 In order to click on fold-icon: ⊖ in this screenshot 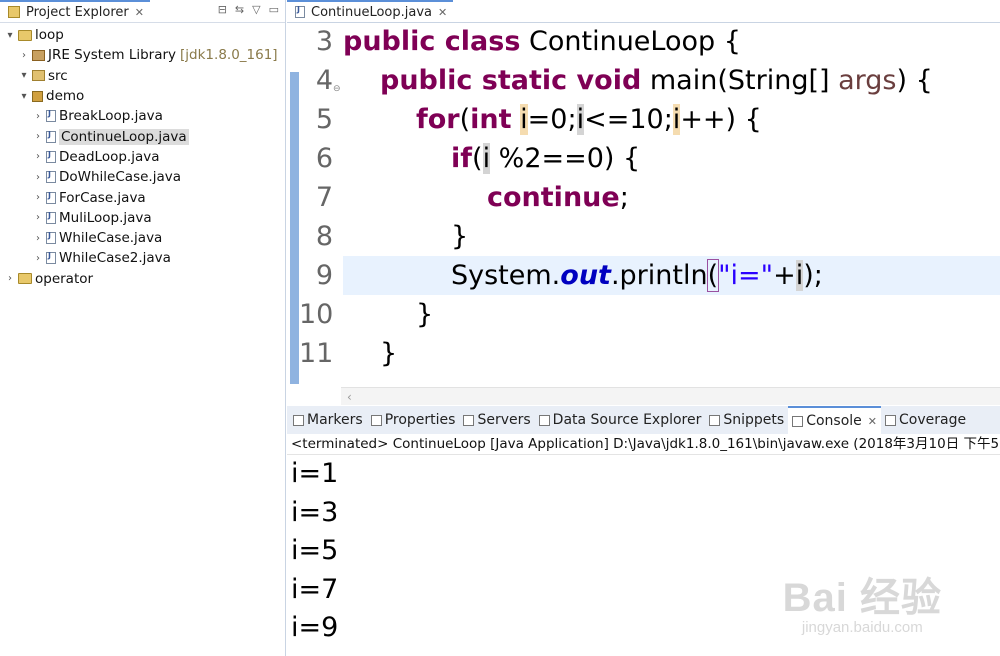, I will do `click(337, 89)`.